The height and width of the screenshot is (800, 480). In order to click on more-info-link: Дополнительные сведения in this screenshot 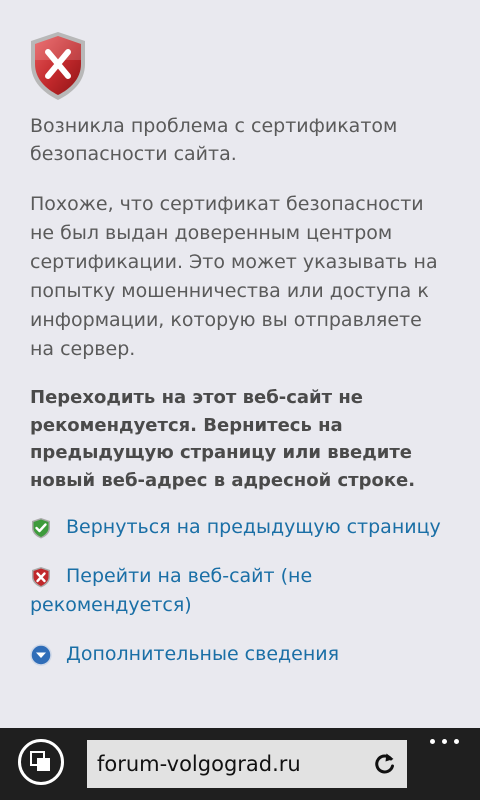, I will do `click(240, 654)`.